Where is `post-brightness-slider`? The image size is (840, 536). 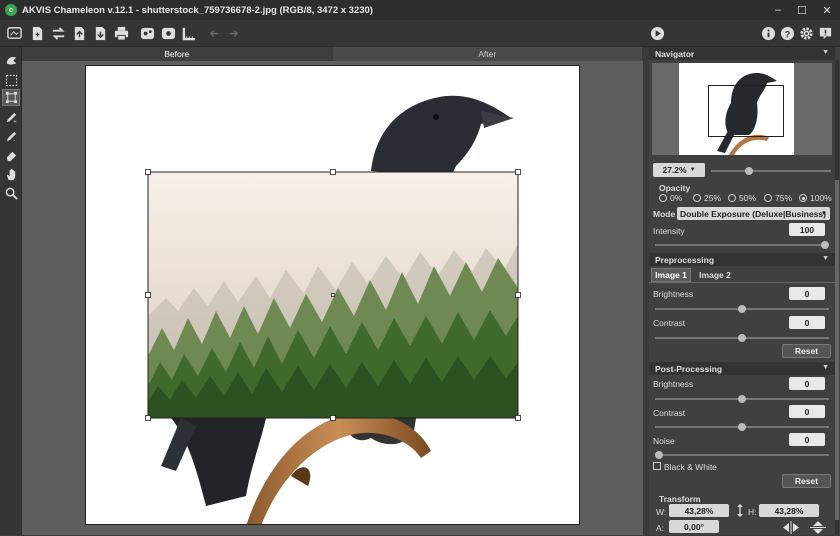
post-brightness-slider is located at coordinates (742, 399).